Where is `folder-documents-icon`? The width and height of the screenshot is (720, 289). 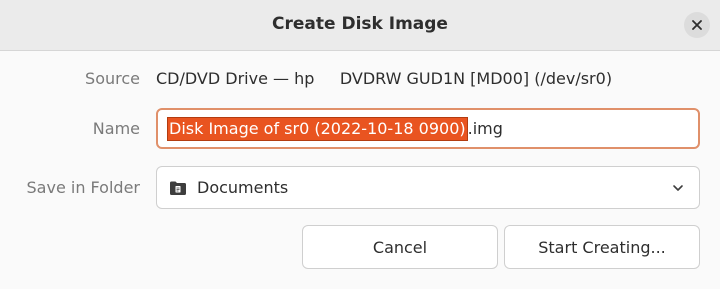 folder-documents-icon is located at coordinates (178, 188).